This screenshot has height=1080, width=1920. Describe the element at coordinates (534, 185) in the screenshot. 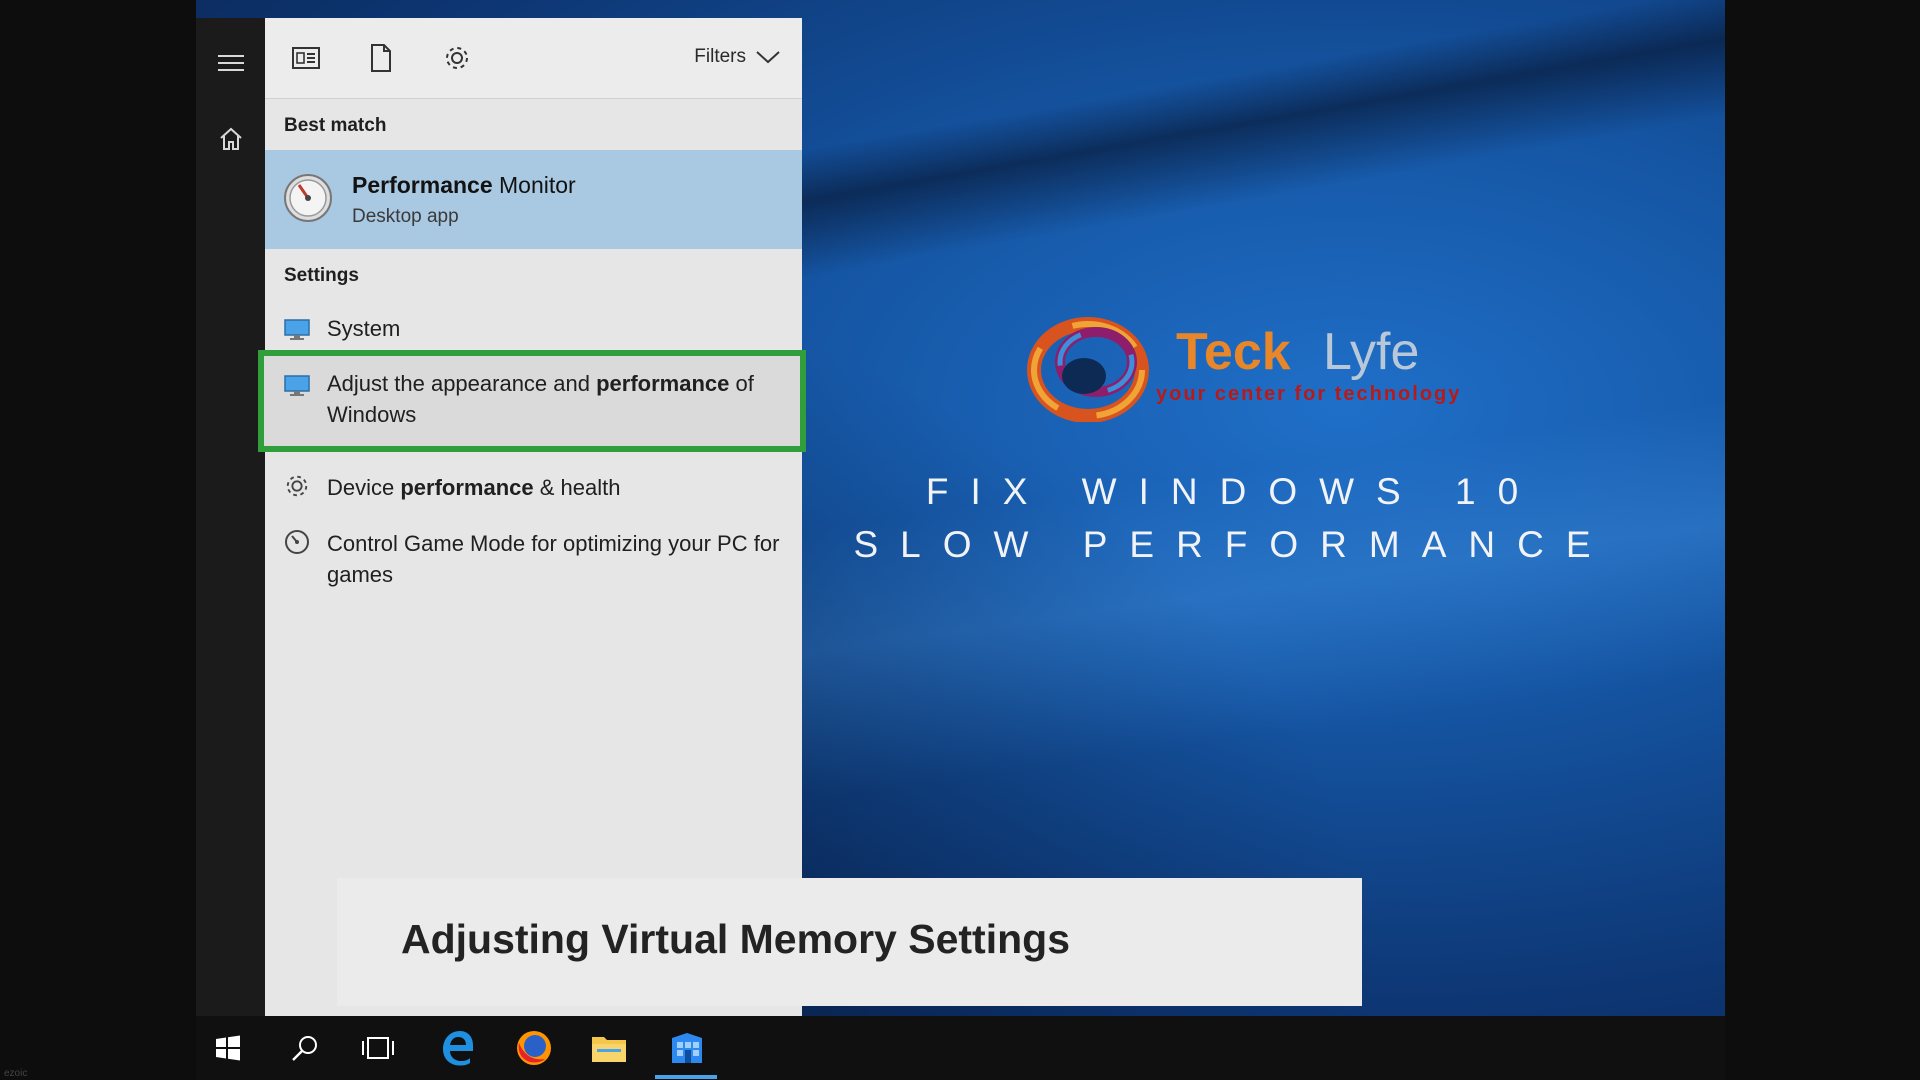

I see `best-match-title-rest: Monitor` at that location.